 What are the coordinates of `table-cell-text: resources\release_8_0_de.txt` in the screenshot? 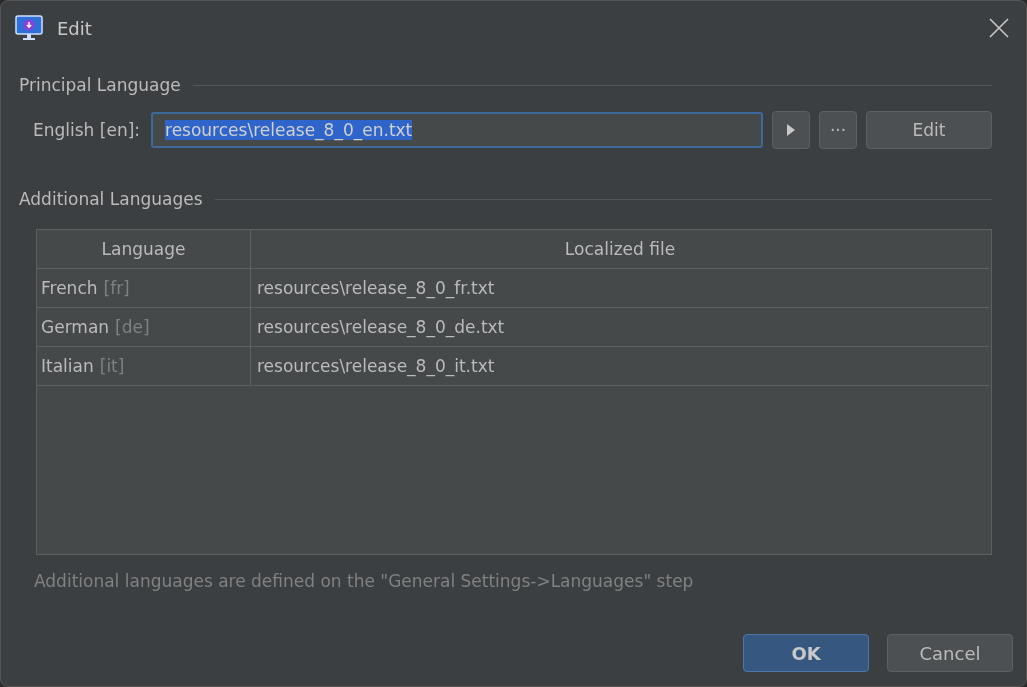 It's located at (381, 328).